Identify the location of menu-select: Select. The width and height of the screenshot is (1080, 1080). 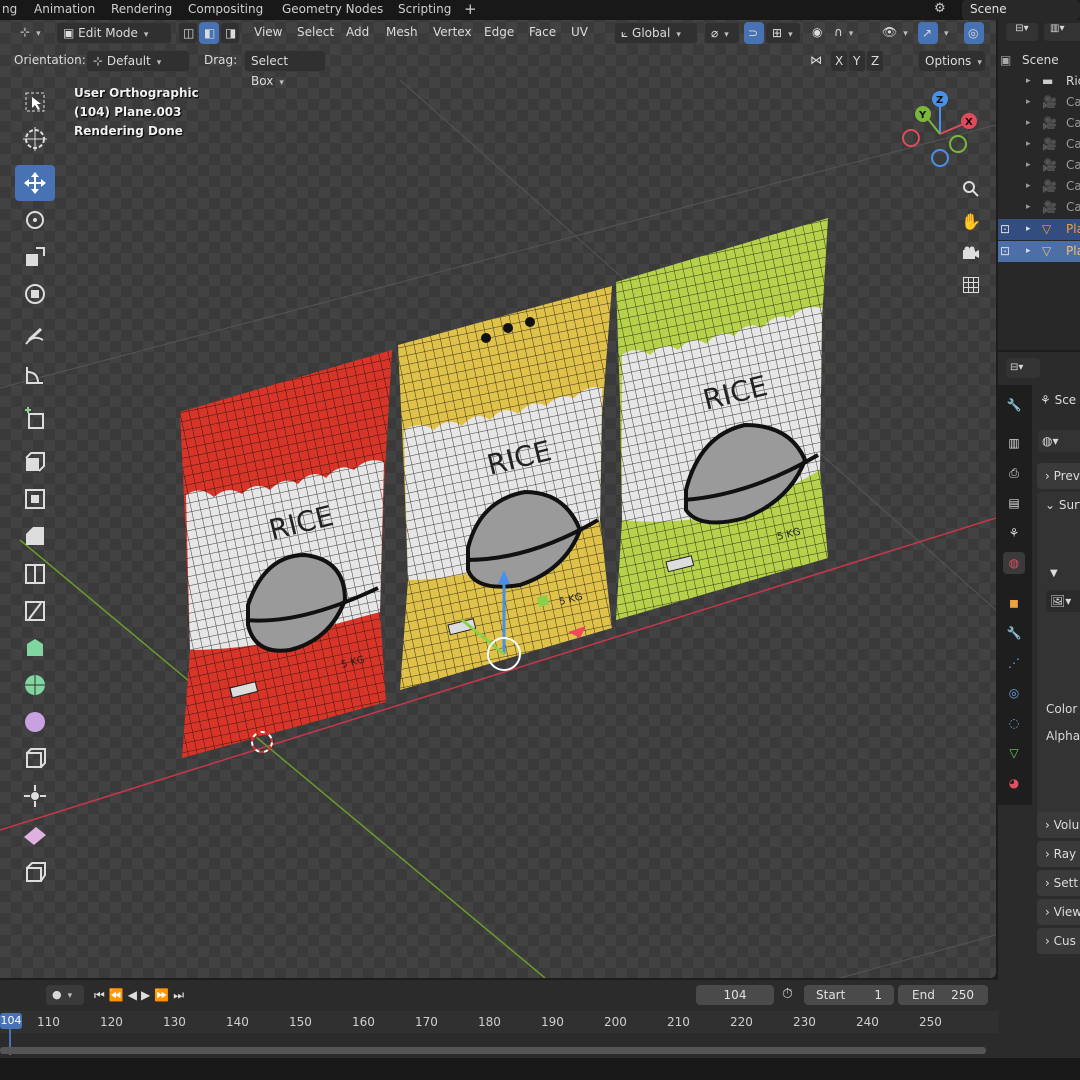
(315, 33).